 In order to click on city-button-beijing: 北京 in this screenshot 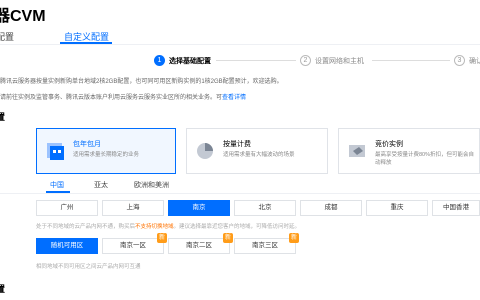, I will do `click(265, 208)`.